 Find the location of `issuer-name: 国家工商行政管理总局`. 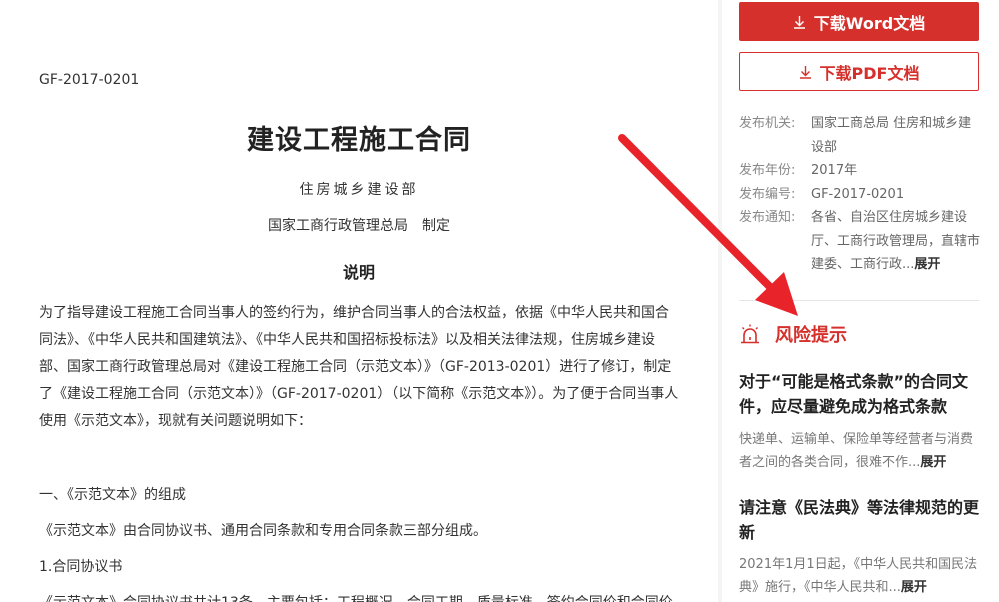

issuer-name: 国家工商行政管理总局 is located at coordinates (338, 226).